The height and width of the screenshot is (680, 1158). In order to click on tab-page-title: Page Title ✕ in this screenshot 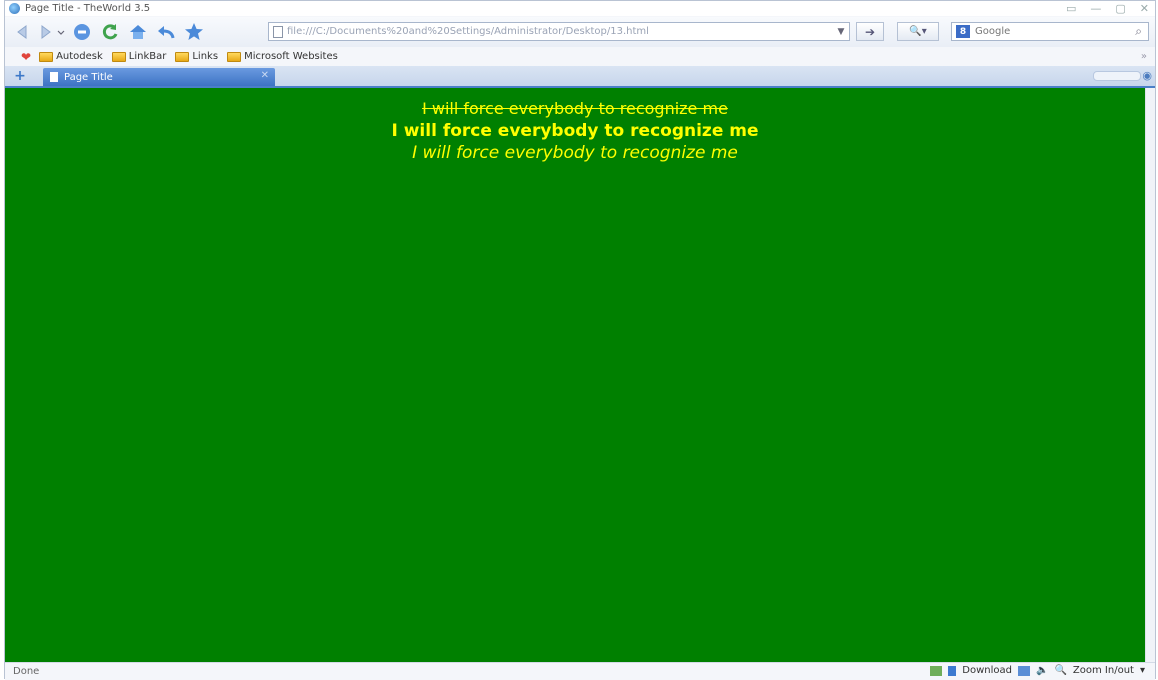, I will do `click(159, 77)`.